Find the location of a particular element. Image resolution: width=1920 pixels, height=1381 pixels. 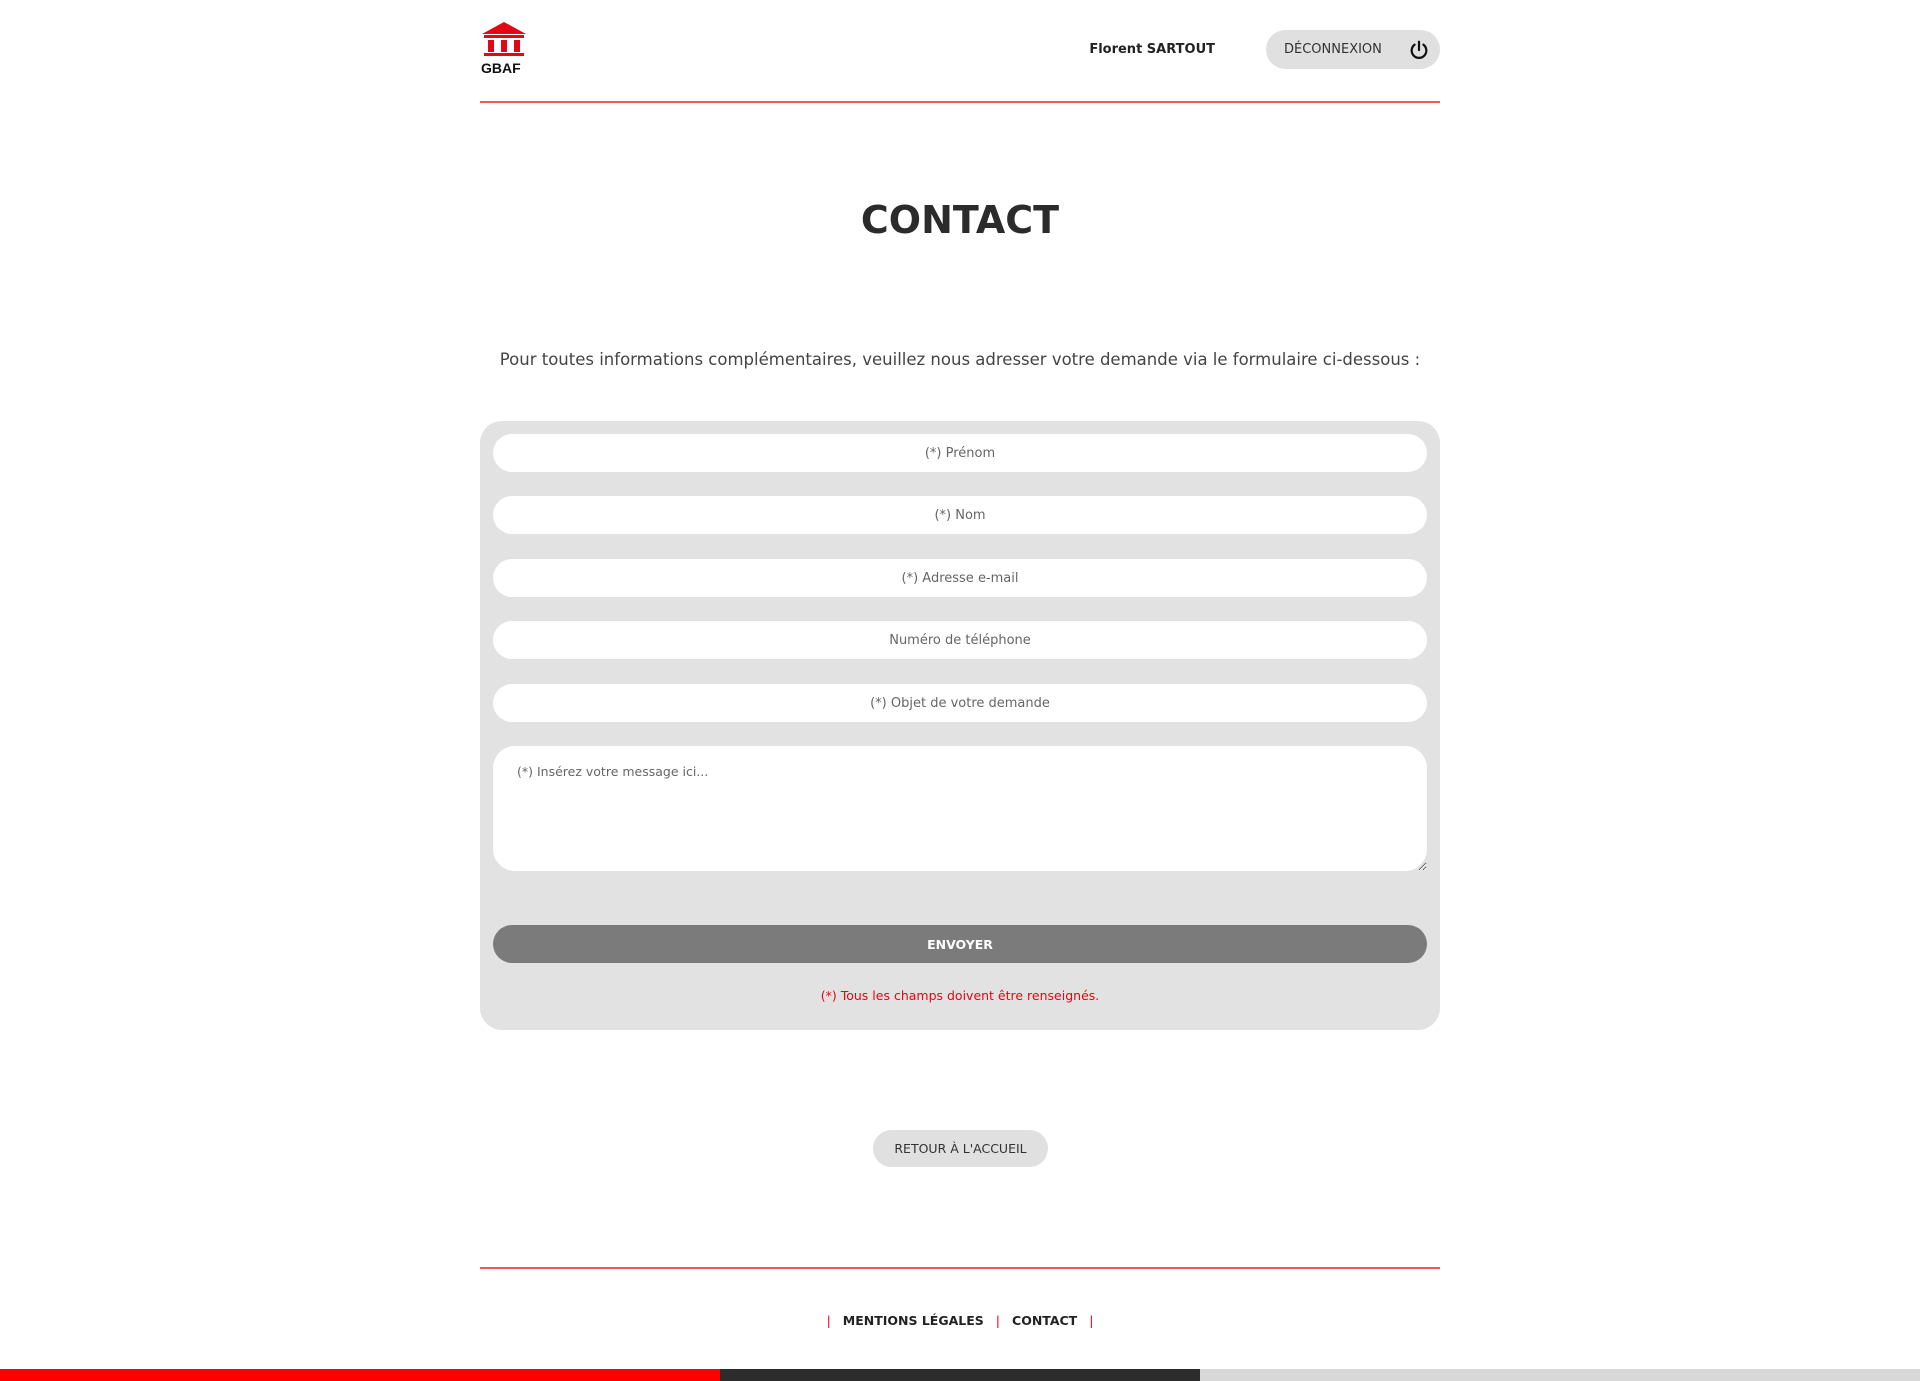

user-name: Florent SARTOUT is located at coordinates (1152, 49).